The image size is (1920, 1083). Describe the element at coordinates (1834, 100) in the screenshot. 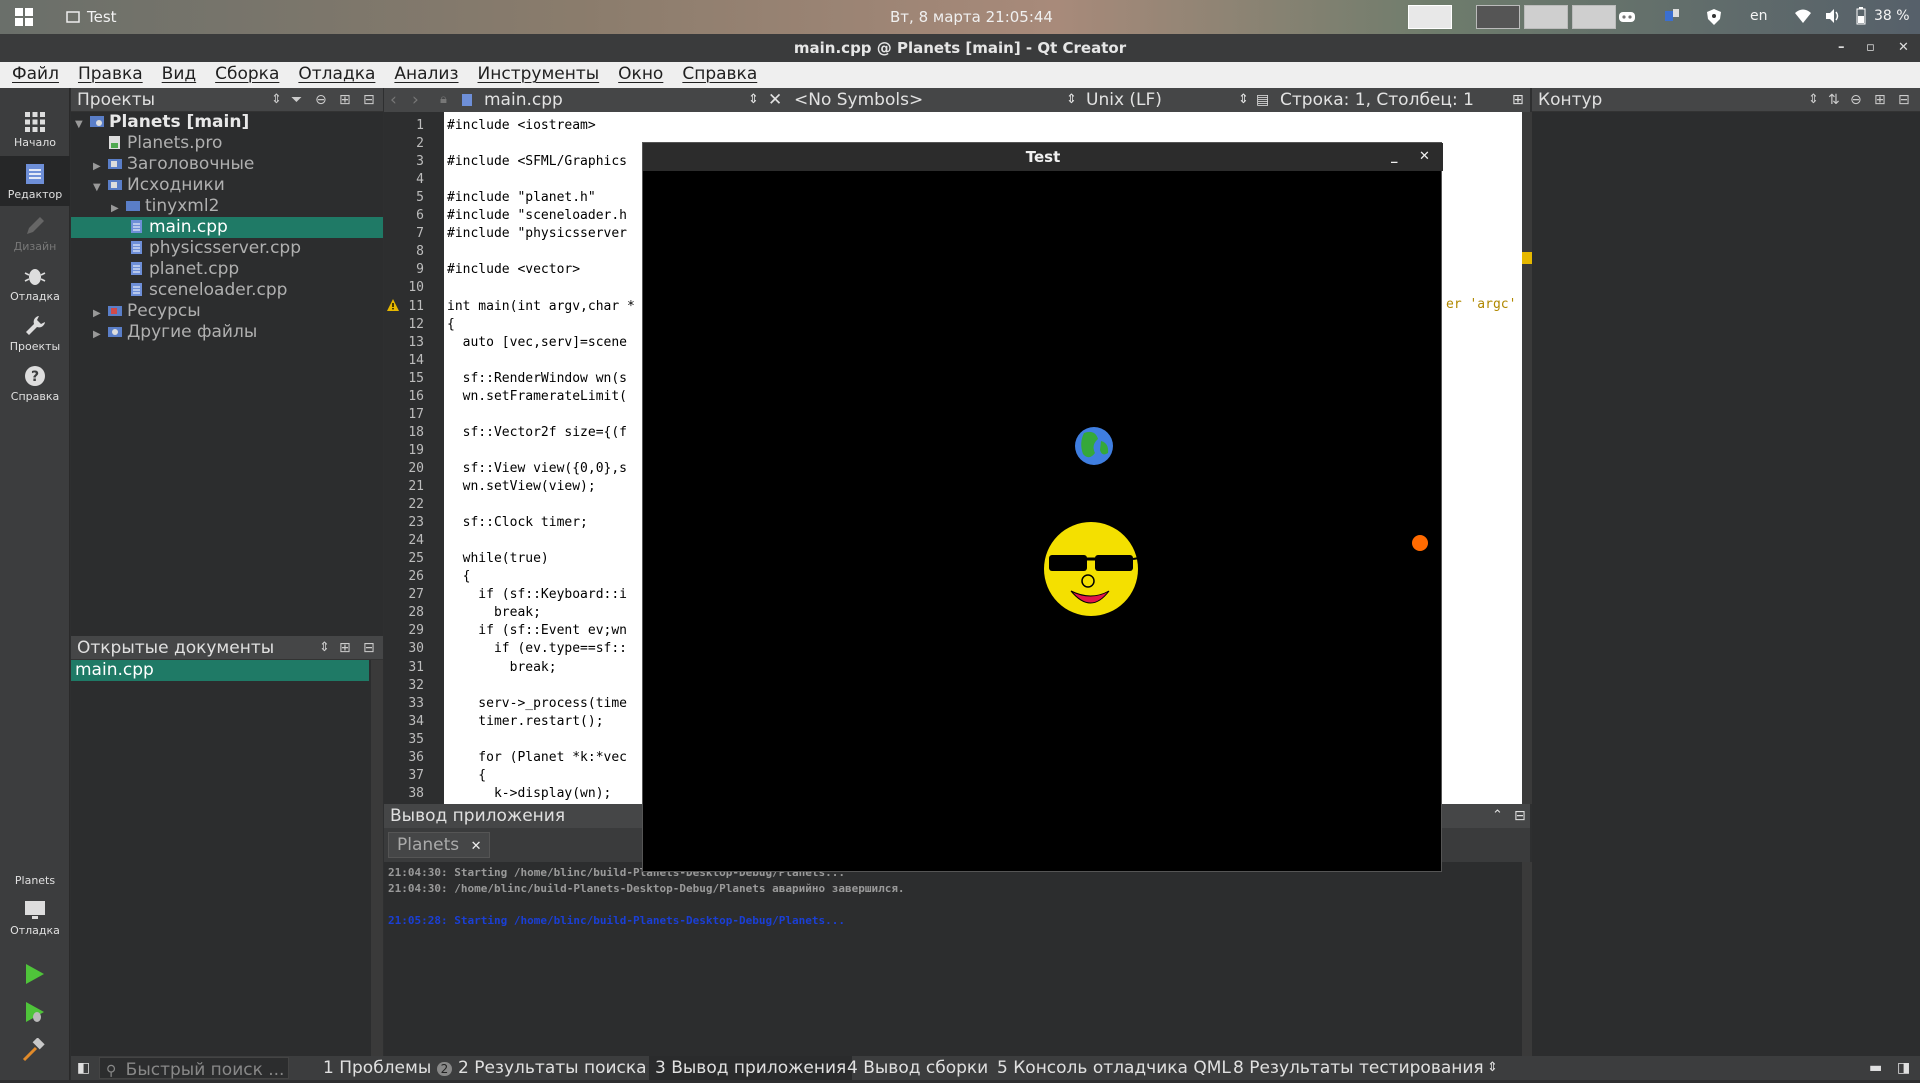

I see `sort-icon: ⇅` at that location.